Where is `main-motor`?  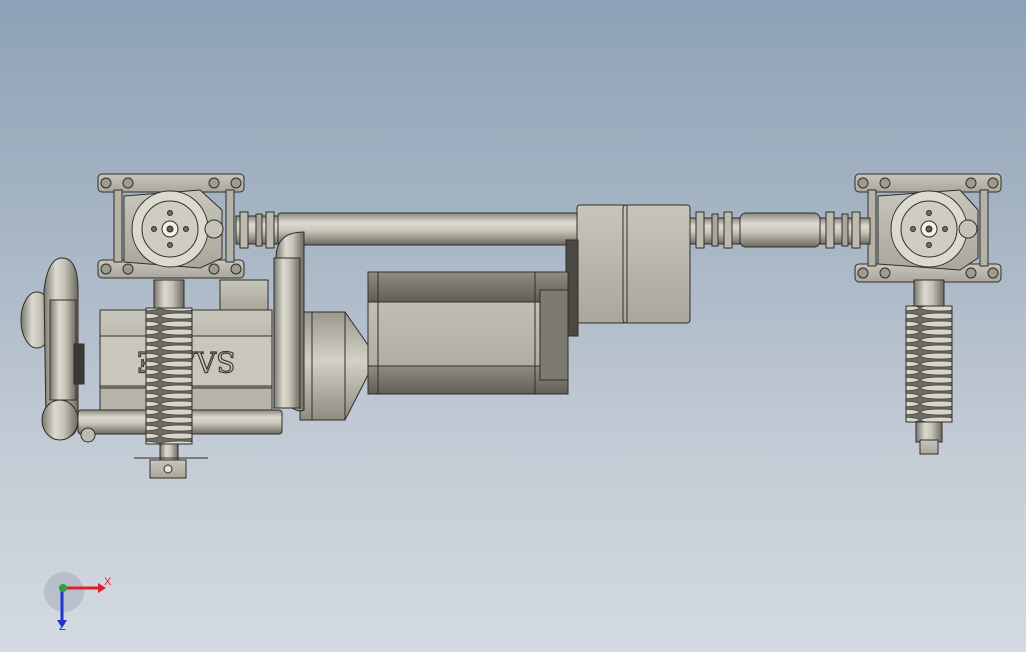
main-motor is located at coordinates (468, 333).